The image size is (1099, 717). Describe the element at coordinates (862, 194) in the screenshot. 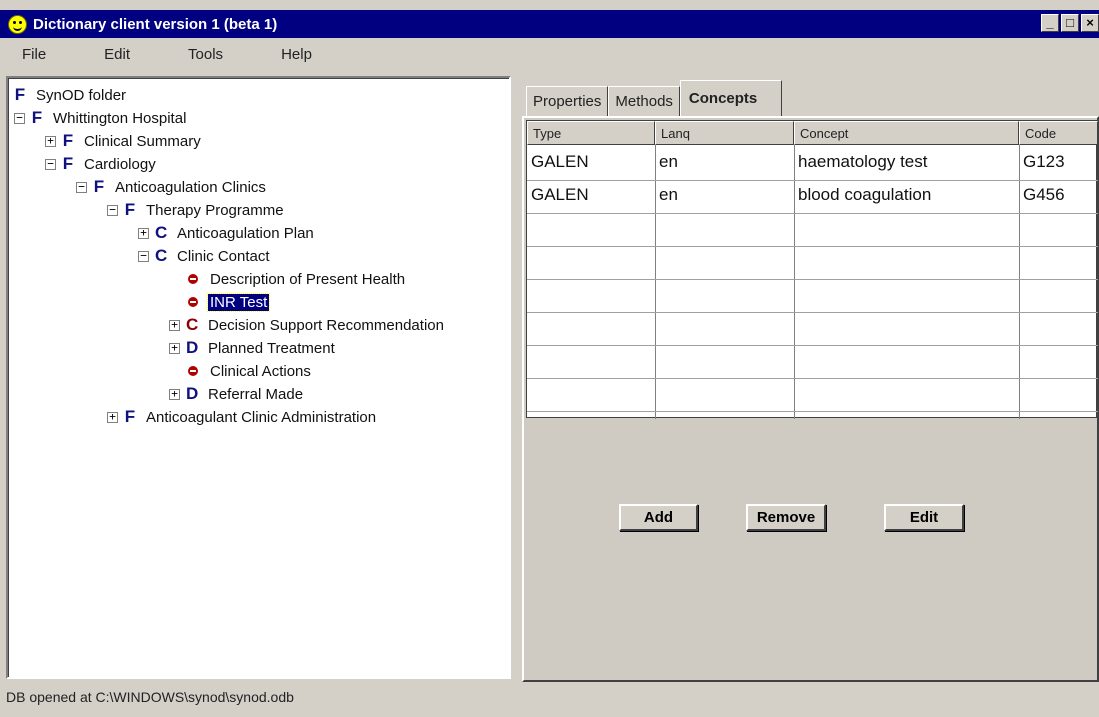

I see `cell-concept: blood coagulation` at that location.